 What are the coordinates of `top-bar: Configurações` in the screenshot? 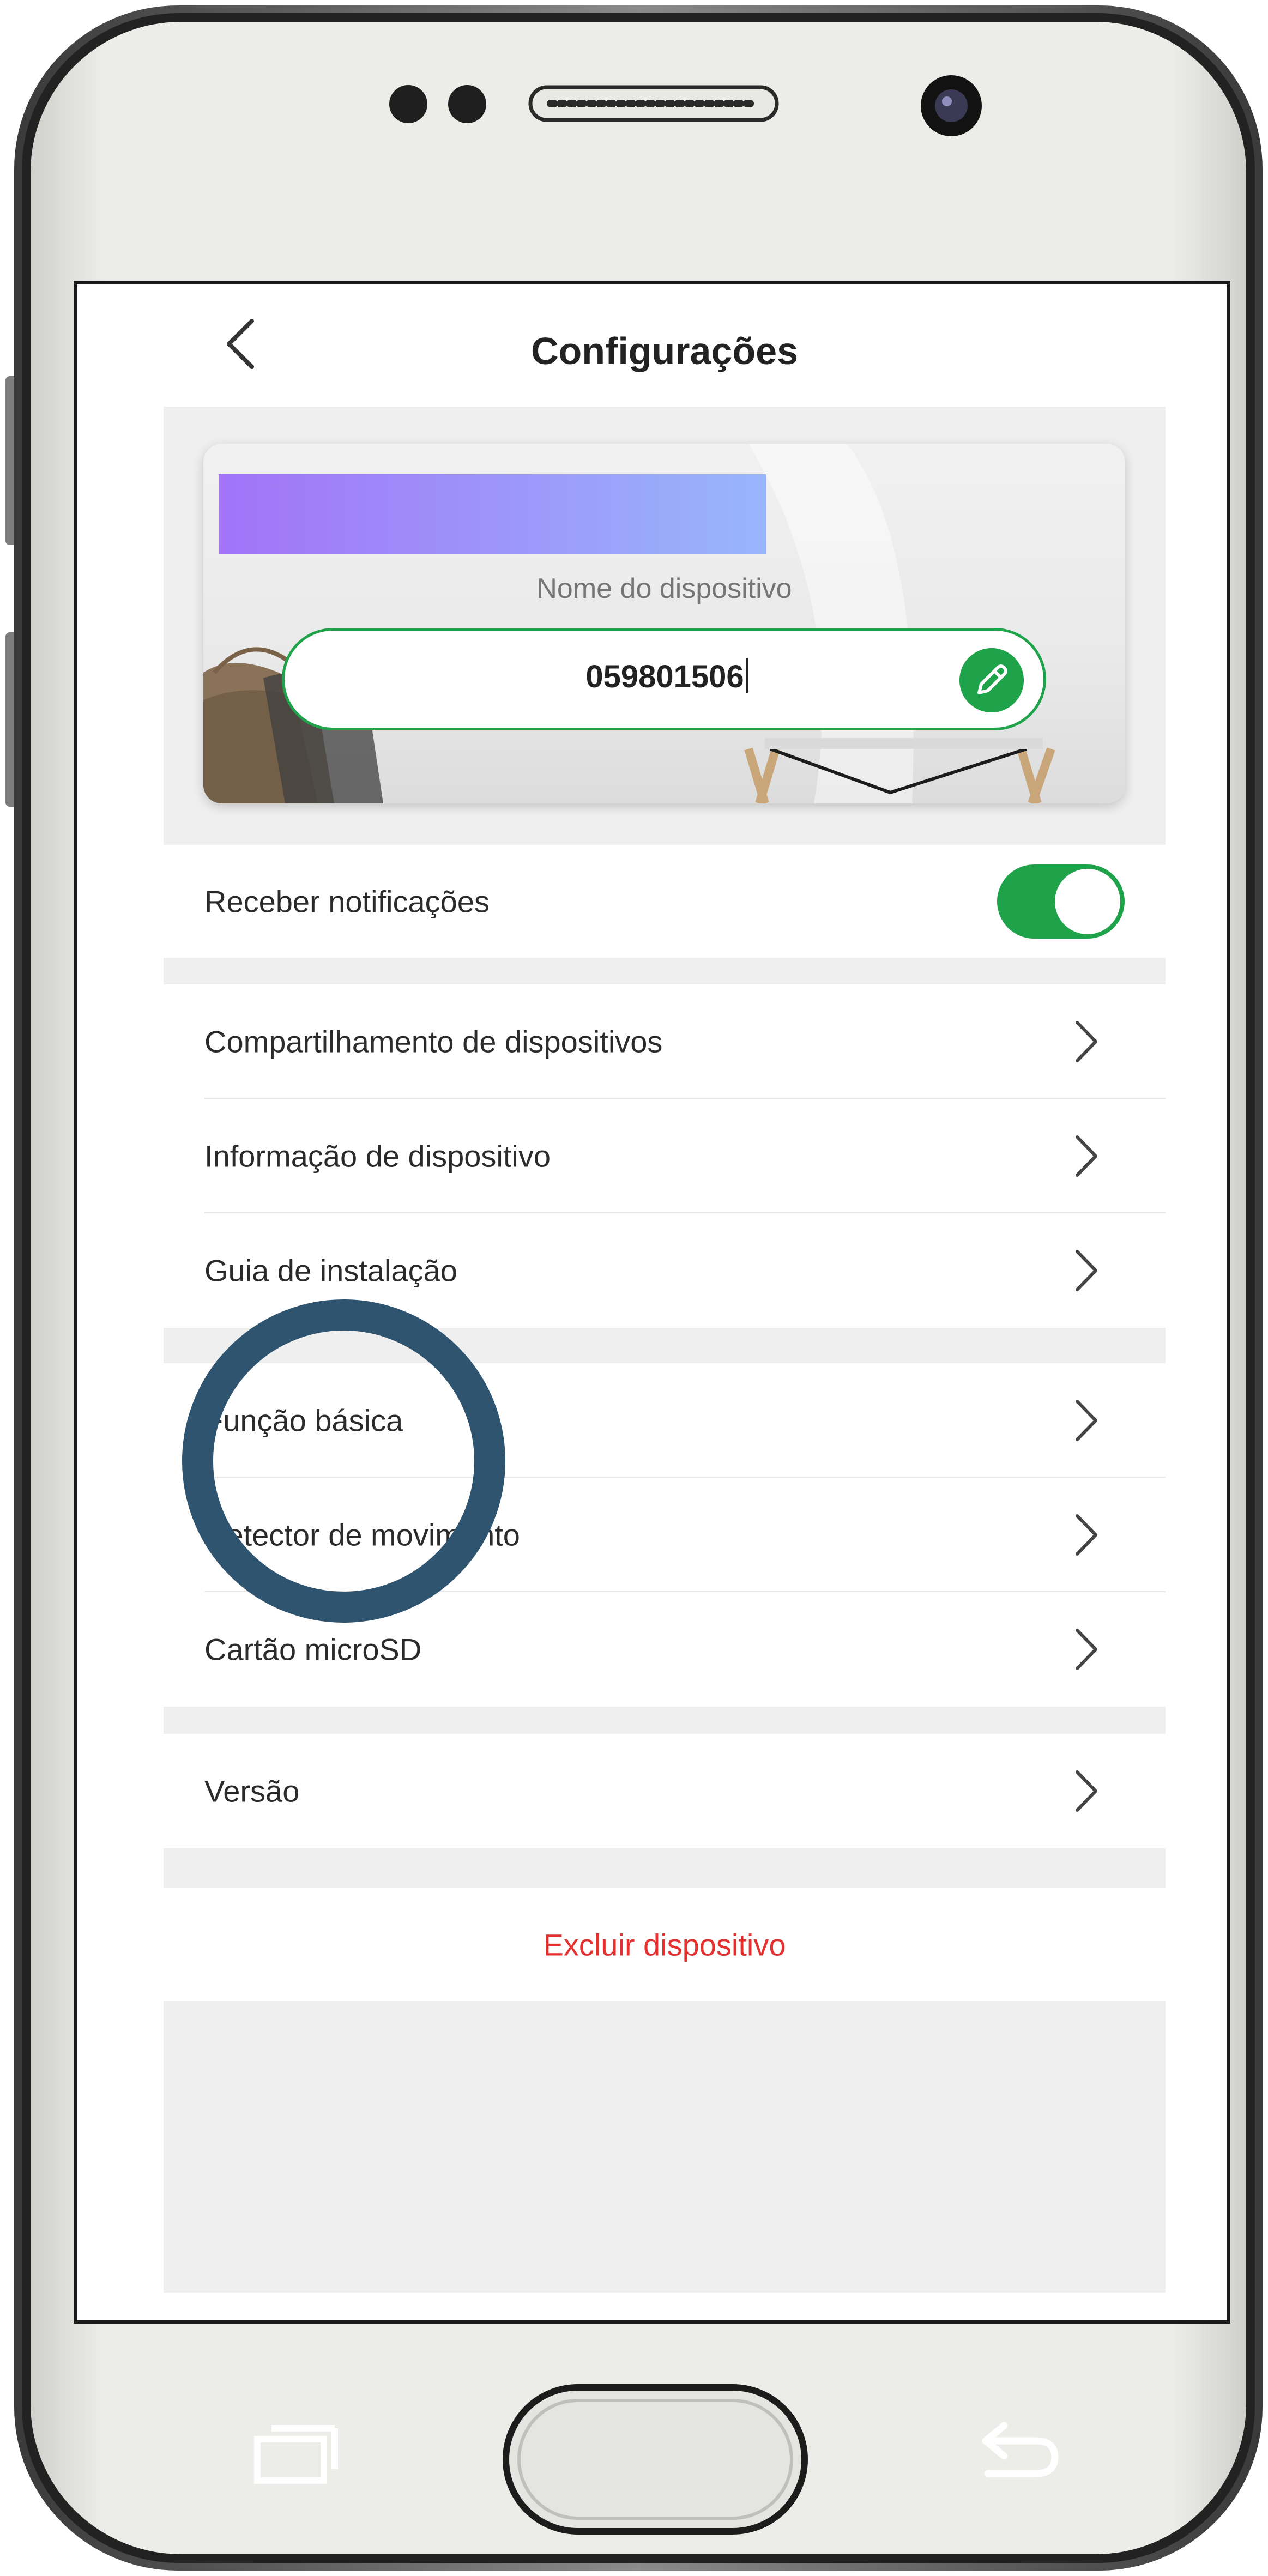 It's located at (665, 345).